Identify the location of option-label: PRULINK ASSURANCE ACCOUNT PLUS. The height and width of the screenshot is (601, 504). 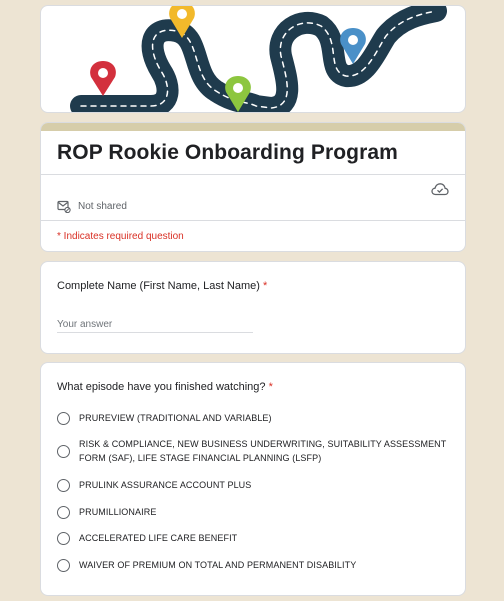
(165, 485).